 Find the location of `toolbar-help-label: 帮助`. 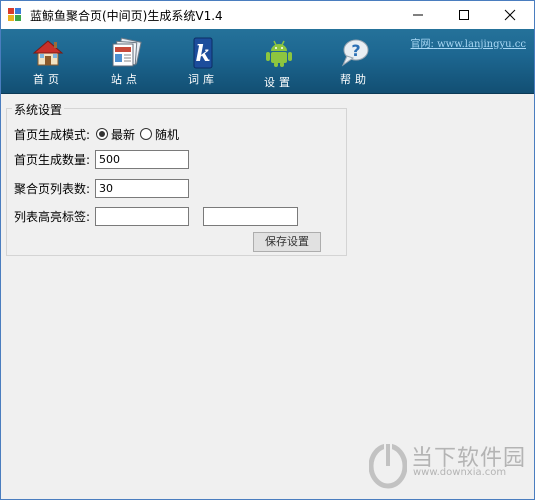

toolbar-help-label: 帮助 is located at coordinates (355, 79).